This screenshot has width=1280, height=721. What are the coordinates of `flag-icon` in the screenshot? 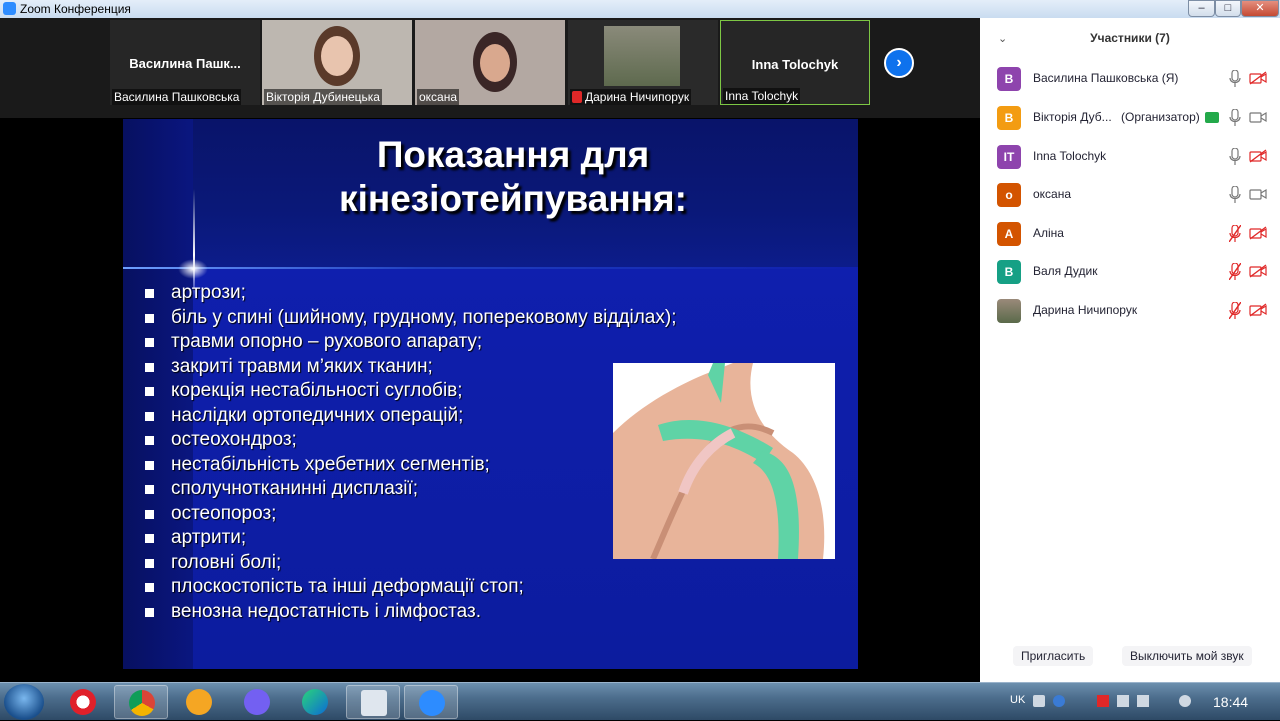 It's located at (1103, 701).